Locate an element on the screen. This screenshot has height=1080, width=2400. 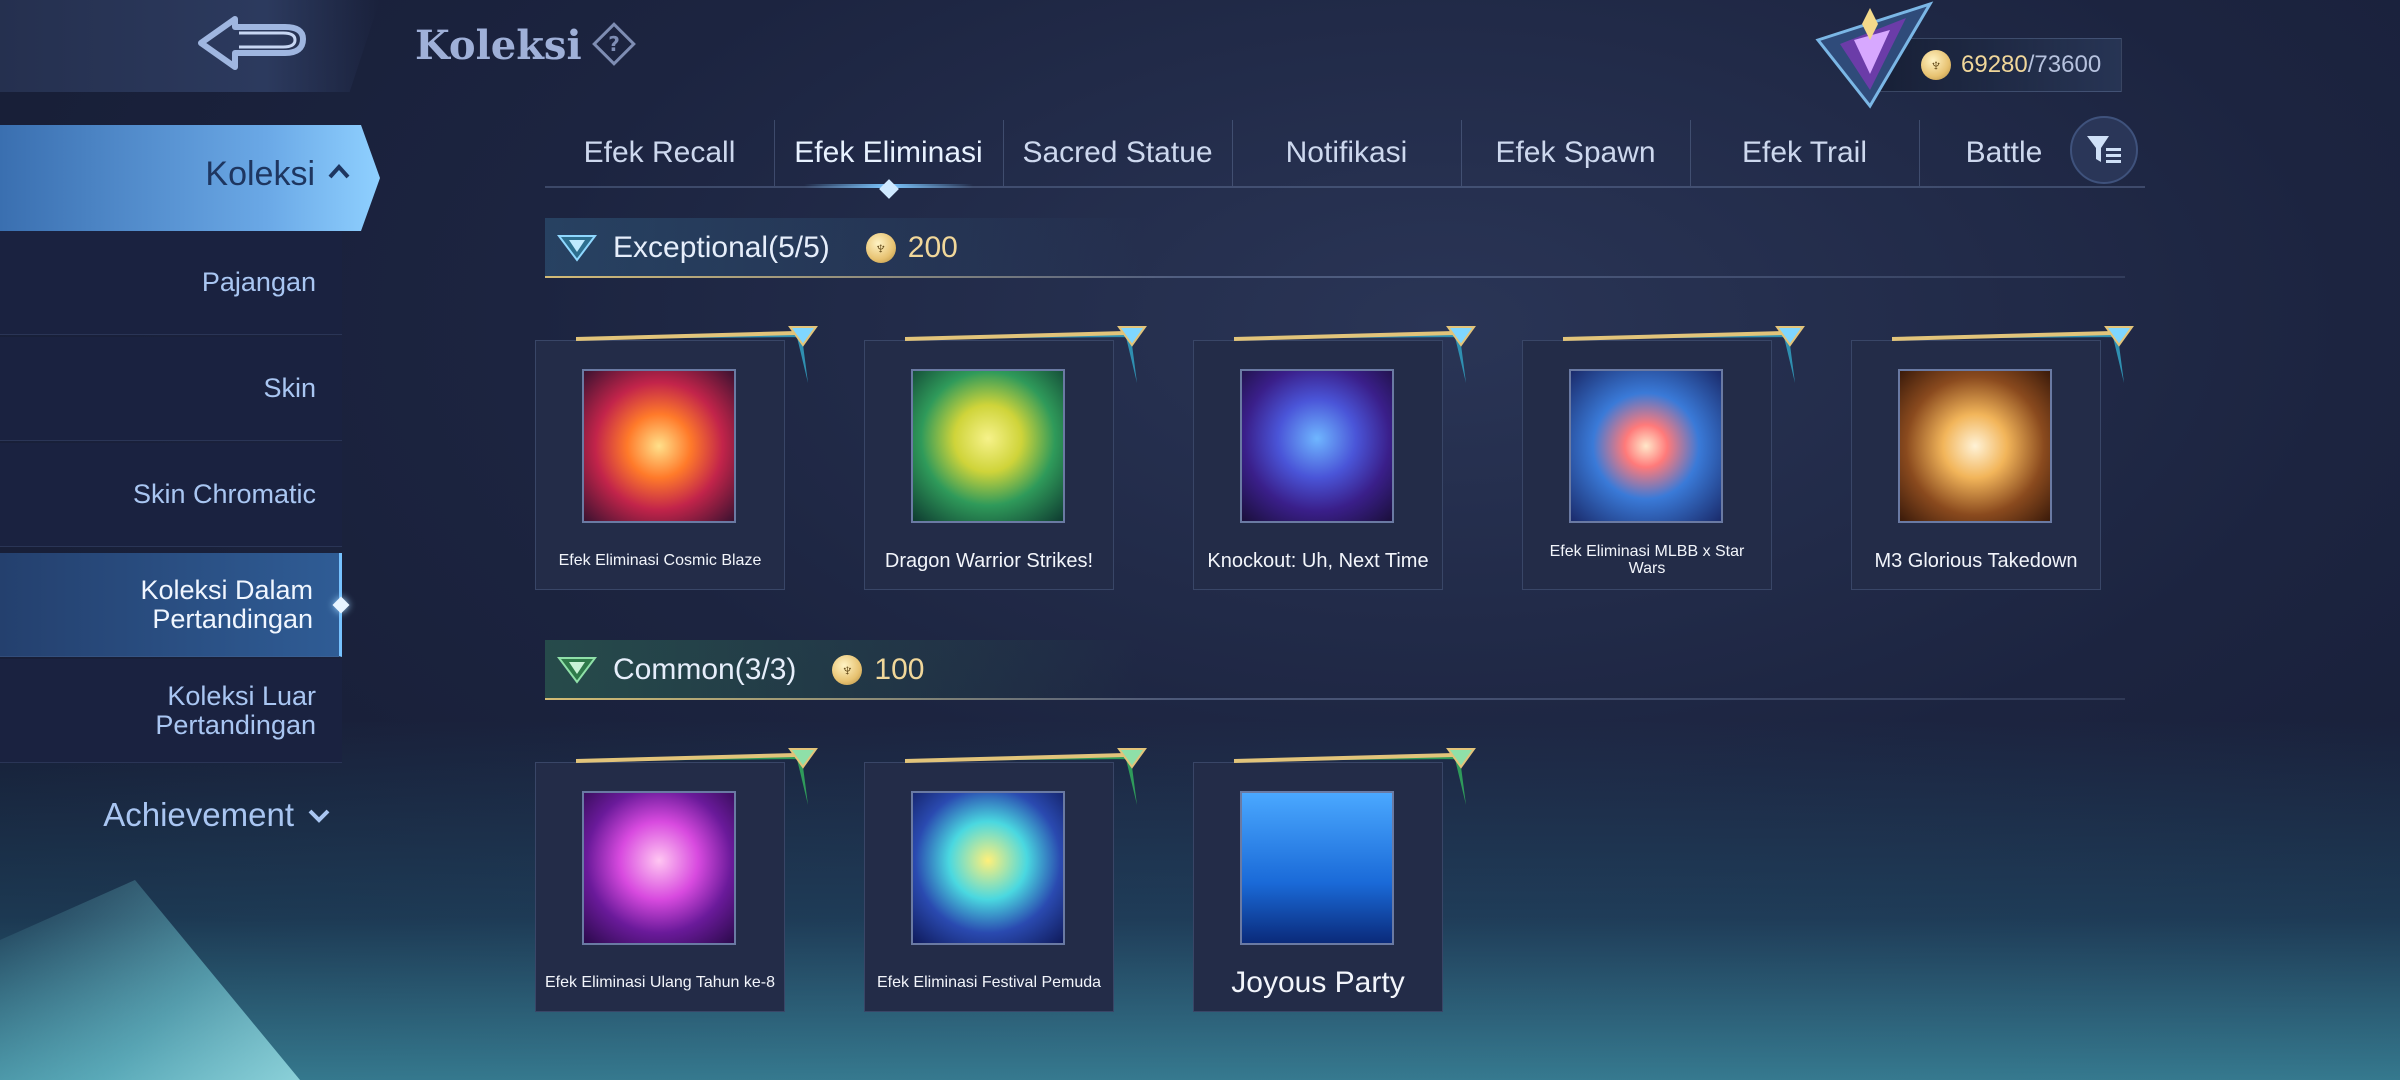
common-rank-icon is located at coordinates (577, 670).